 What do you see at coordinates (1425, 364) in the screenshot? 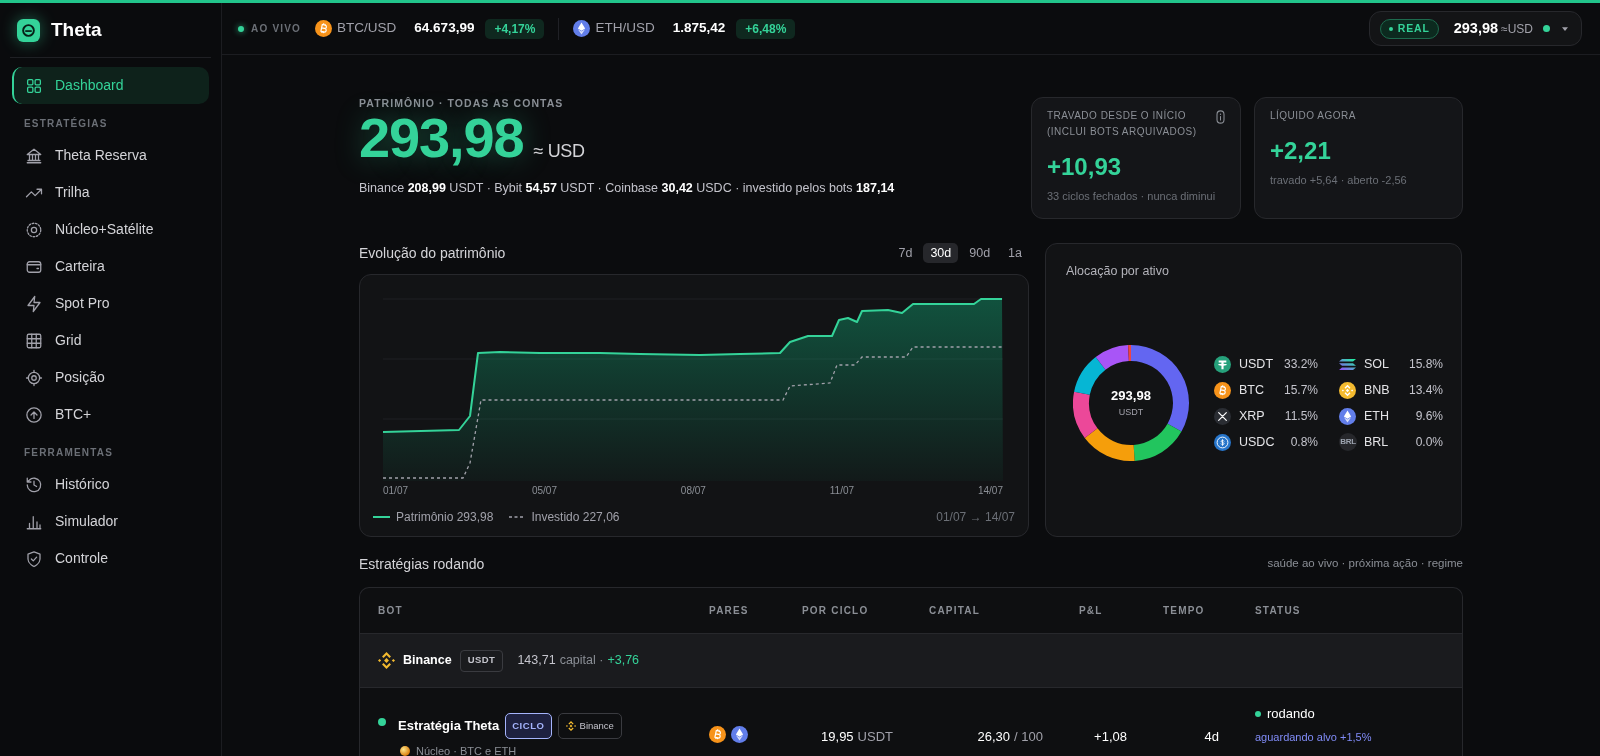
I see `share-value: 15.8%` at bounding box center [1425, 364].